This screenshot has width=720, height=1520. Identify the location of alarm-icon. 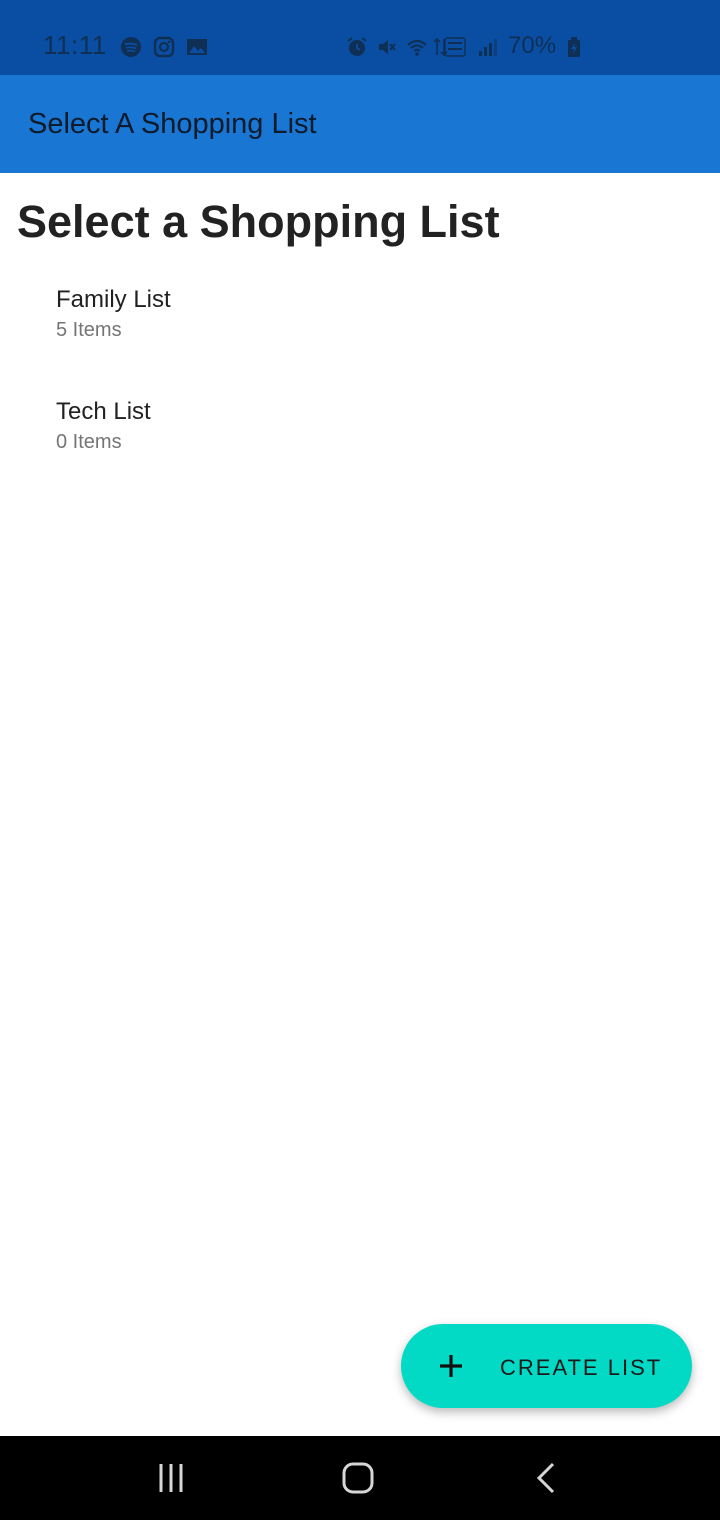
(357, 47).